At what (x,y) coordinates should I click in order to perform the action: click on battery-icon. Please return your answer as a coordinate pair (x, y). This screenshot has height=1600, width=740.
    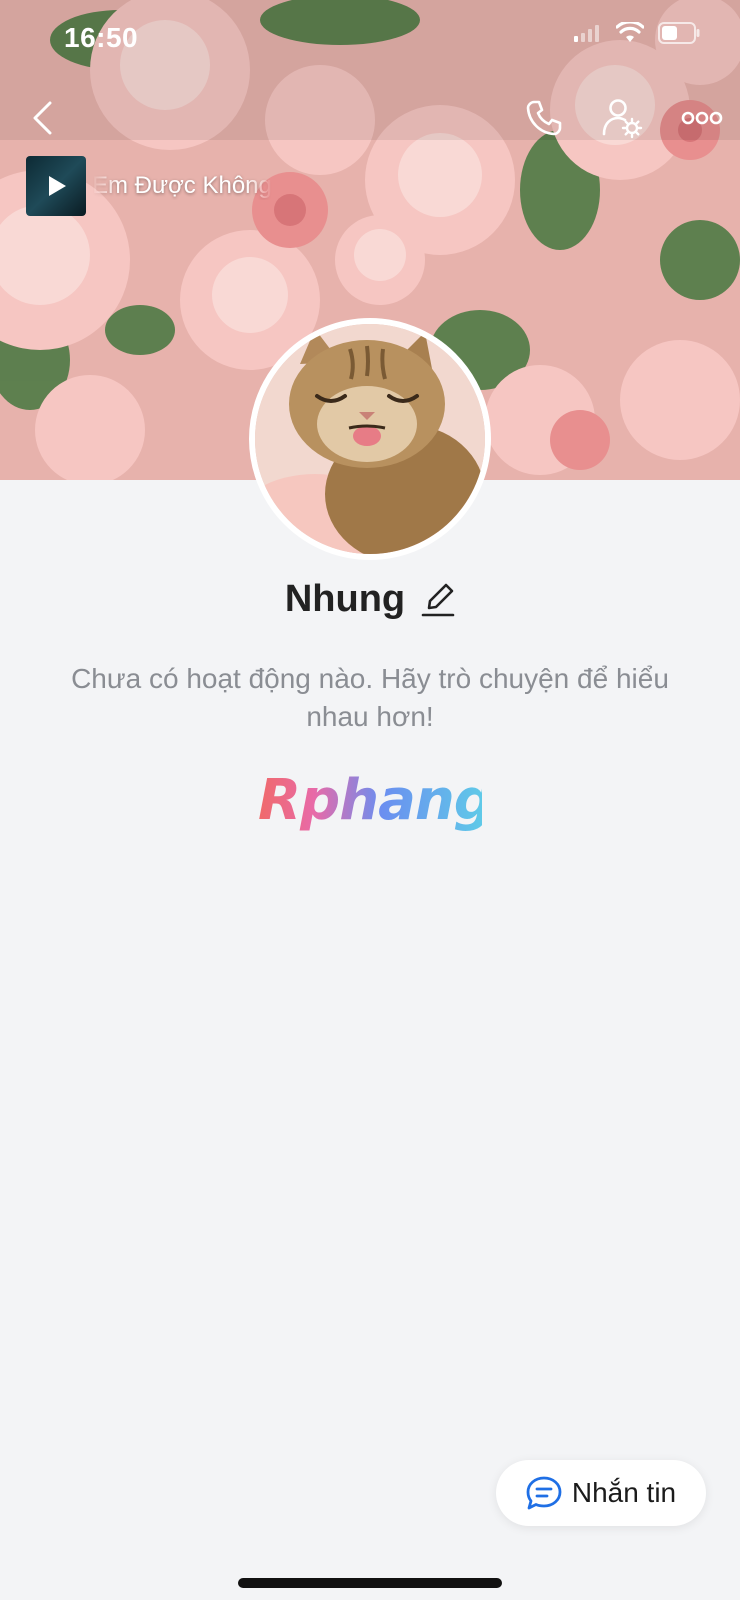
    Looking at the image, I should click on (679, 33).